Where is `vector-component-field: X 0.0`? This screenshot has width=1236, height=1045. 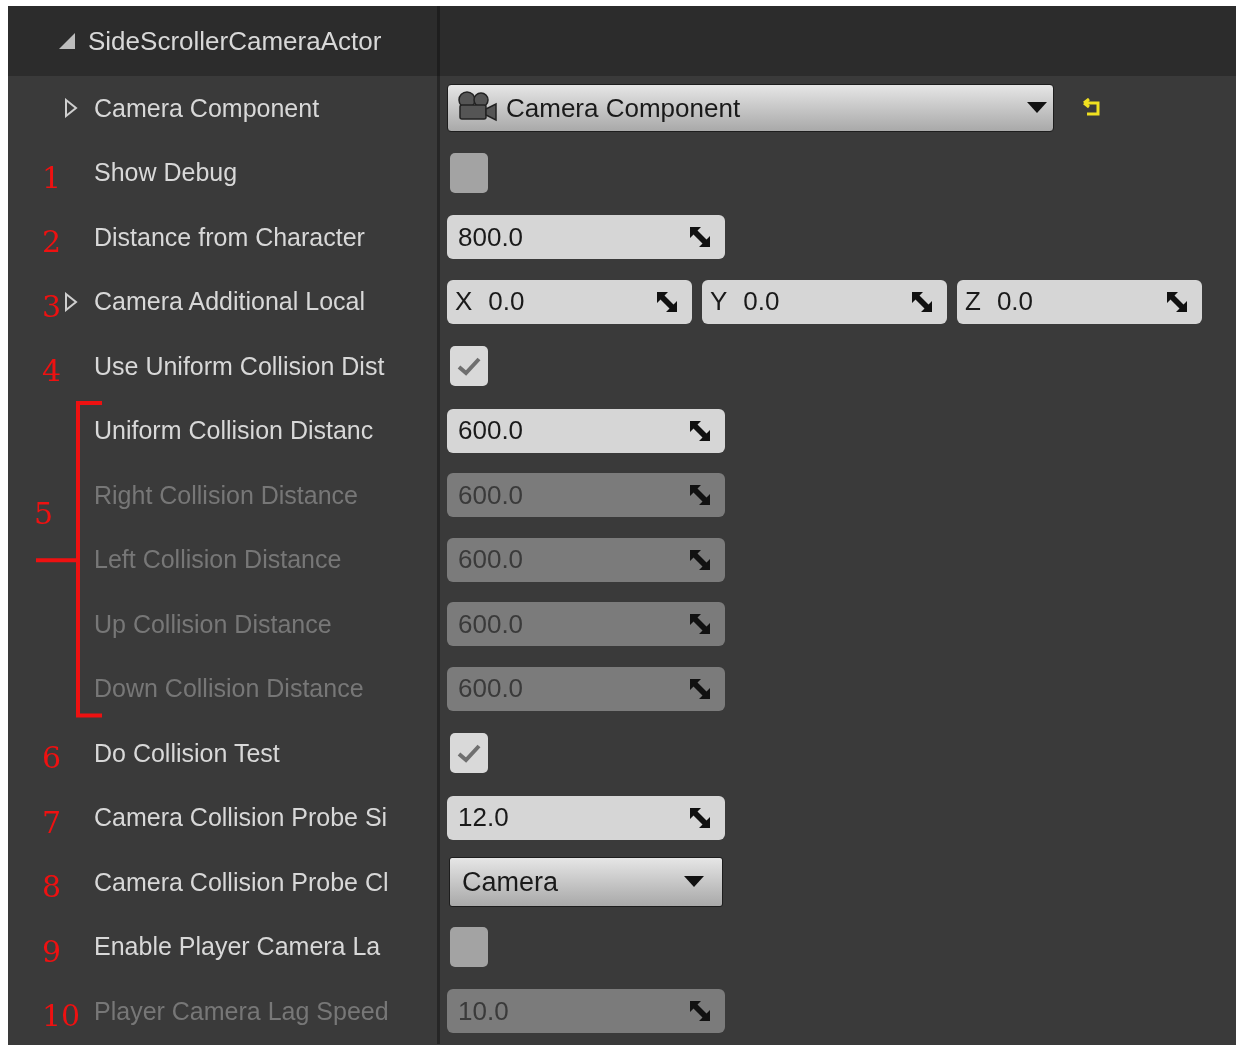
vector-component-field: X 0.0 is located at coordinates (569, 301).